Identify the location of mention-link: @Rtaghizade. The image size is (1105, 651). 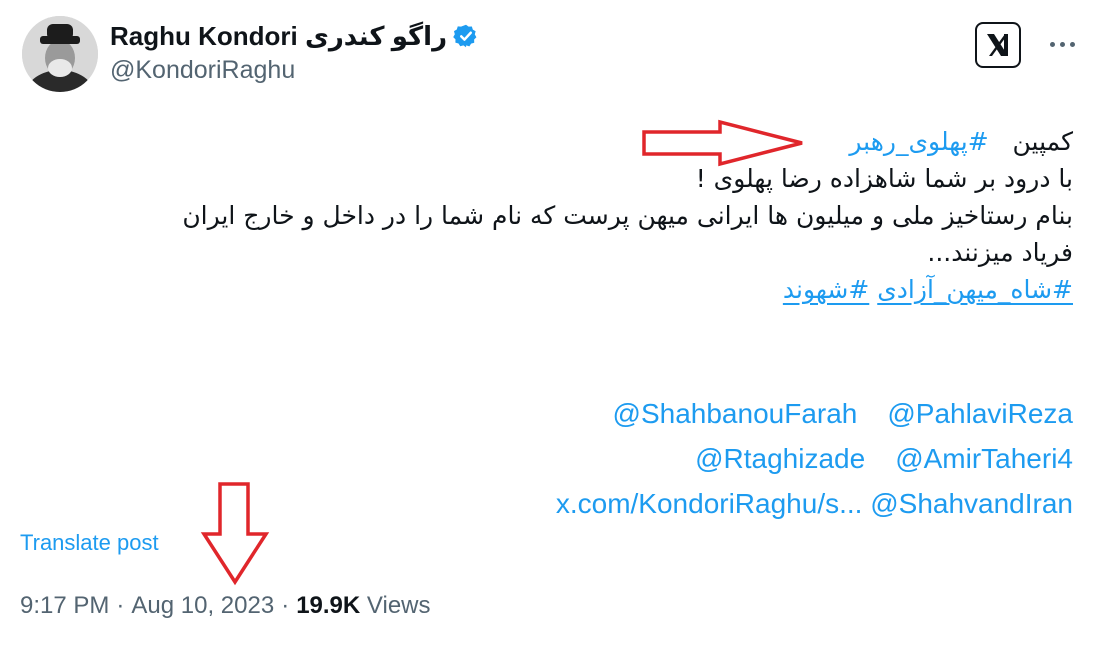
(780, 458).